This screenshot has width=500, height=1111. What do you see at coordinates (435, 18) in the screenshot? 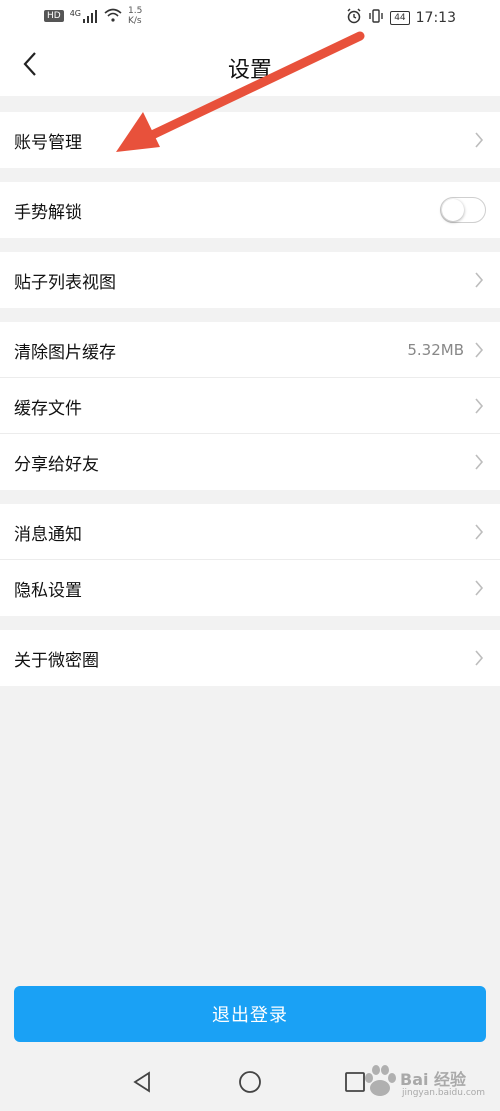
I see `clock: 17:13` at bounding box center [435, 18].